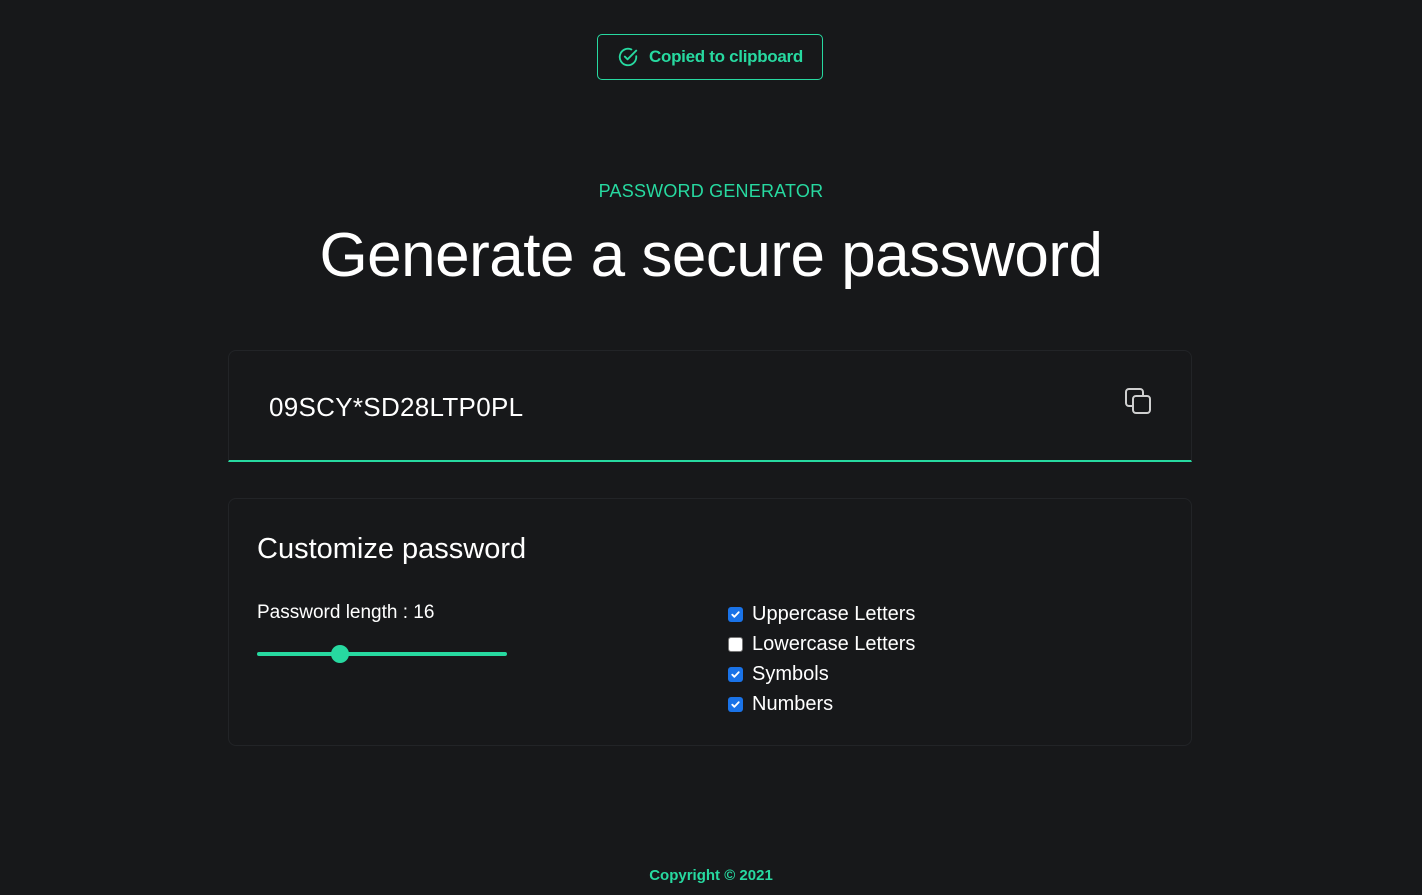  Describe the element at coordinates (793, 703) in the screenshot. I see `option-label: Numbers` at that location.